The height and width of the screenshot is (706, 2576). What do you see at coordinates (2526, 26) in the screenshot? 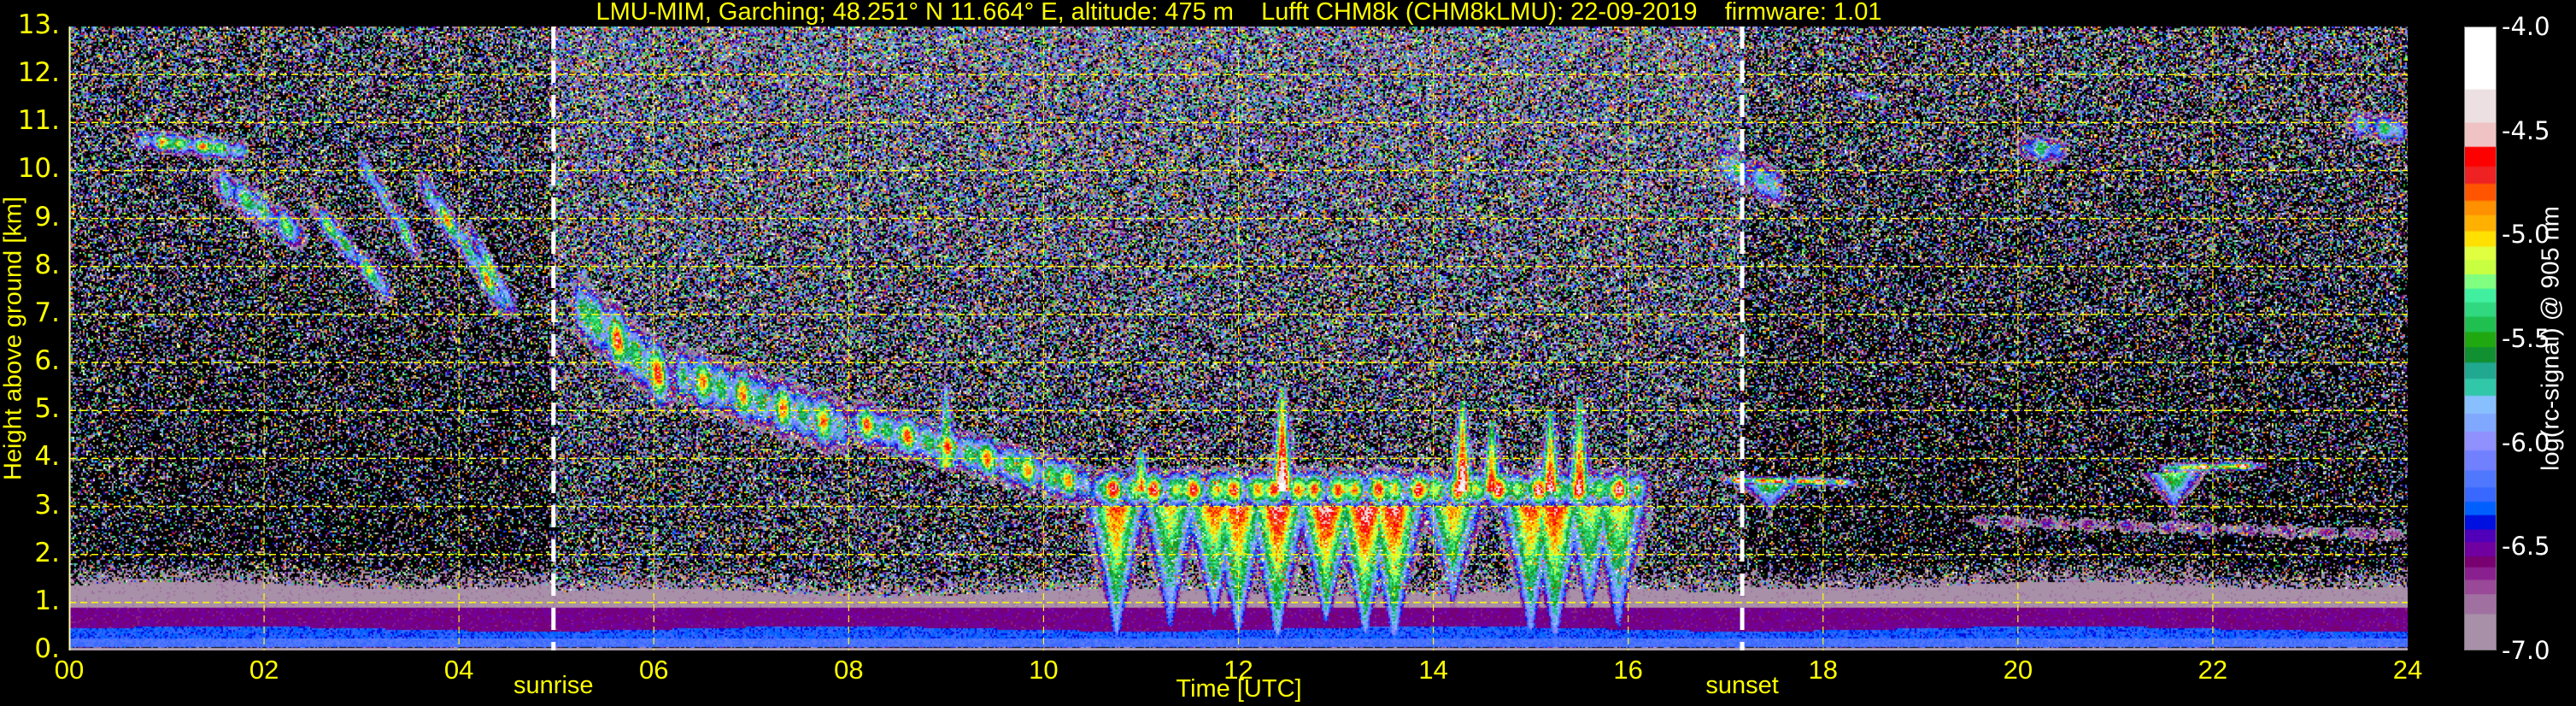
I see `colorbar-tick-label: -4.0` at bounding box center [2526, 26].